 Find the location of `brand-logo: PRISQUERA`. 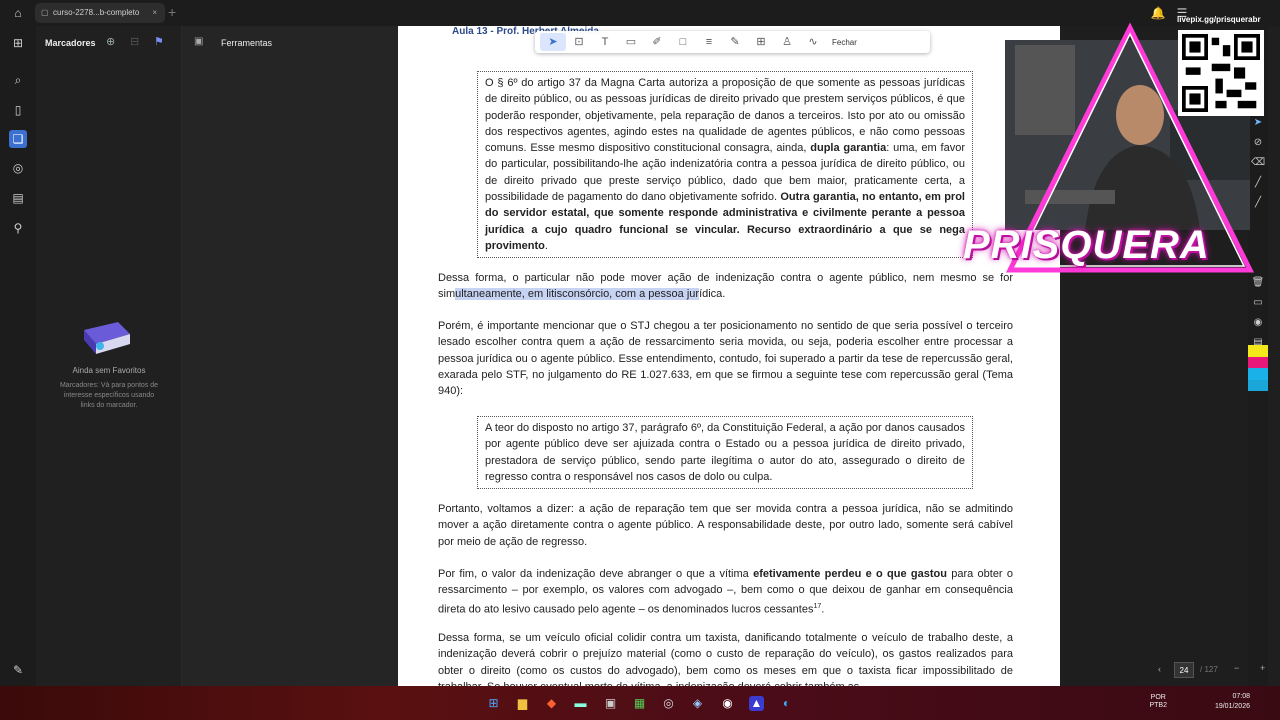

brand-logo: PRISQUERA is located at coordinates (1086, 245).